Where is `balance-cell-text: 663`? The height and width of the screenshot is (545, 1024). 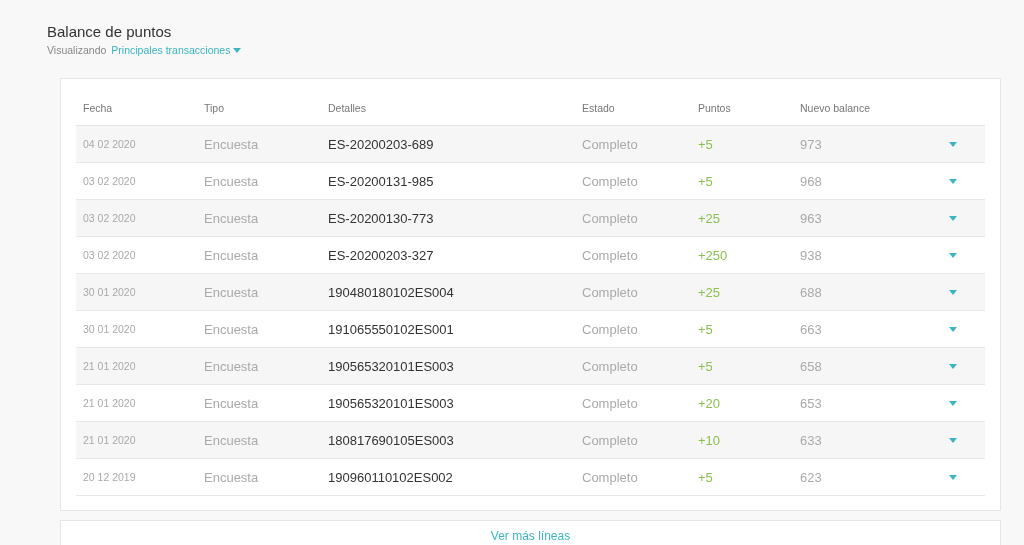 balance-cell-text: 663 is located at coordinates (811, 329).